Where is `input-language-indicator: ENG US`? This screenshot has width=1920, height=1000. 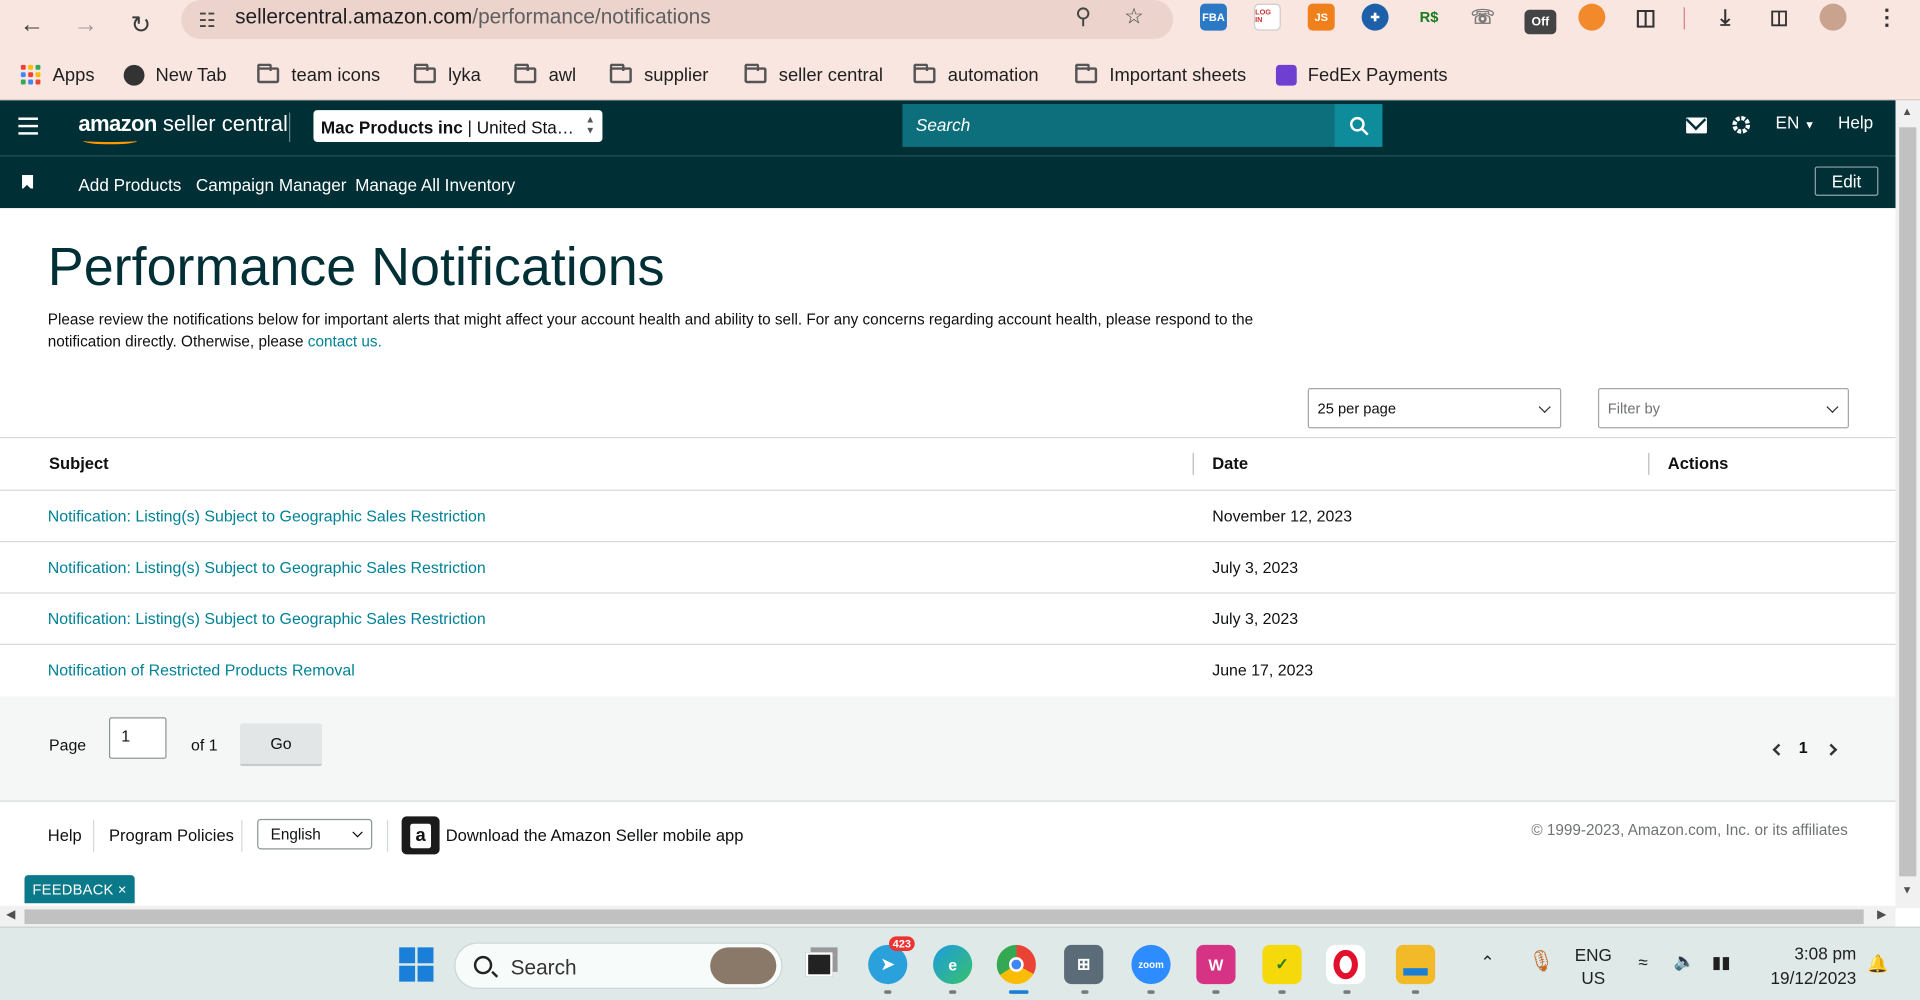 input-language-indicator: ENG US is located at coordinates (1593, 967).